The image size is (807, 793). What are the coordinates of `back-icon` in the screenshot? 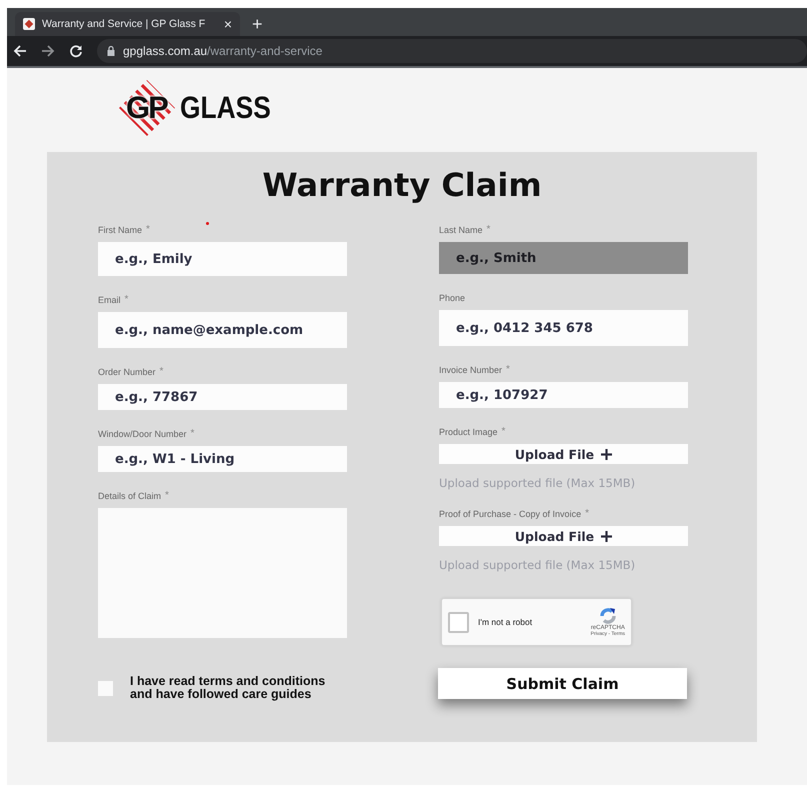 It's located at (20, 51).